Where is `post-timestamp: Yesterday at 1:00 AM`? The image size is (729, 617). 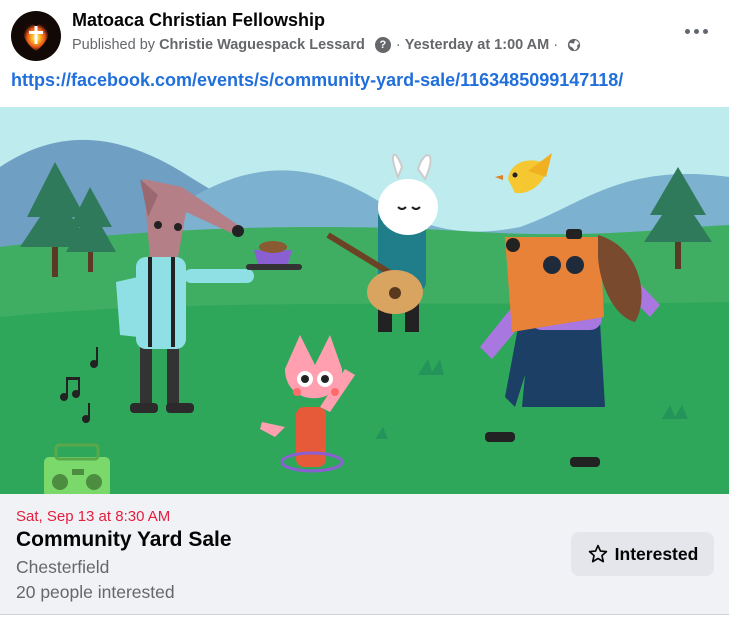
post-timestamp: Yesterday at 1:00 AM is located at coordinates (477, 45).